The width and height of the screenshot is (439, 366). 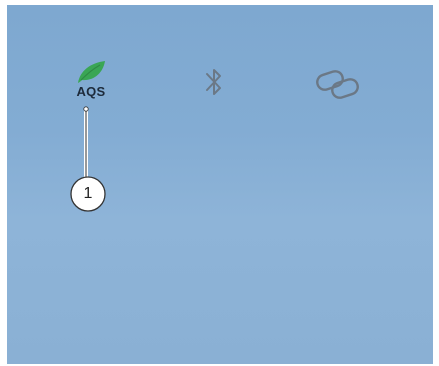 I want to click on aqs-indicator: AQS, so click(x=91, y=79).